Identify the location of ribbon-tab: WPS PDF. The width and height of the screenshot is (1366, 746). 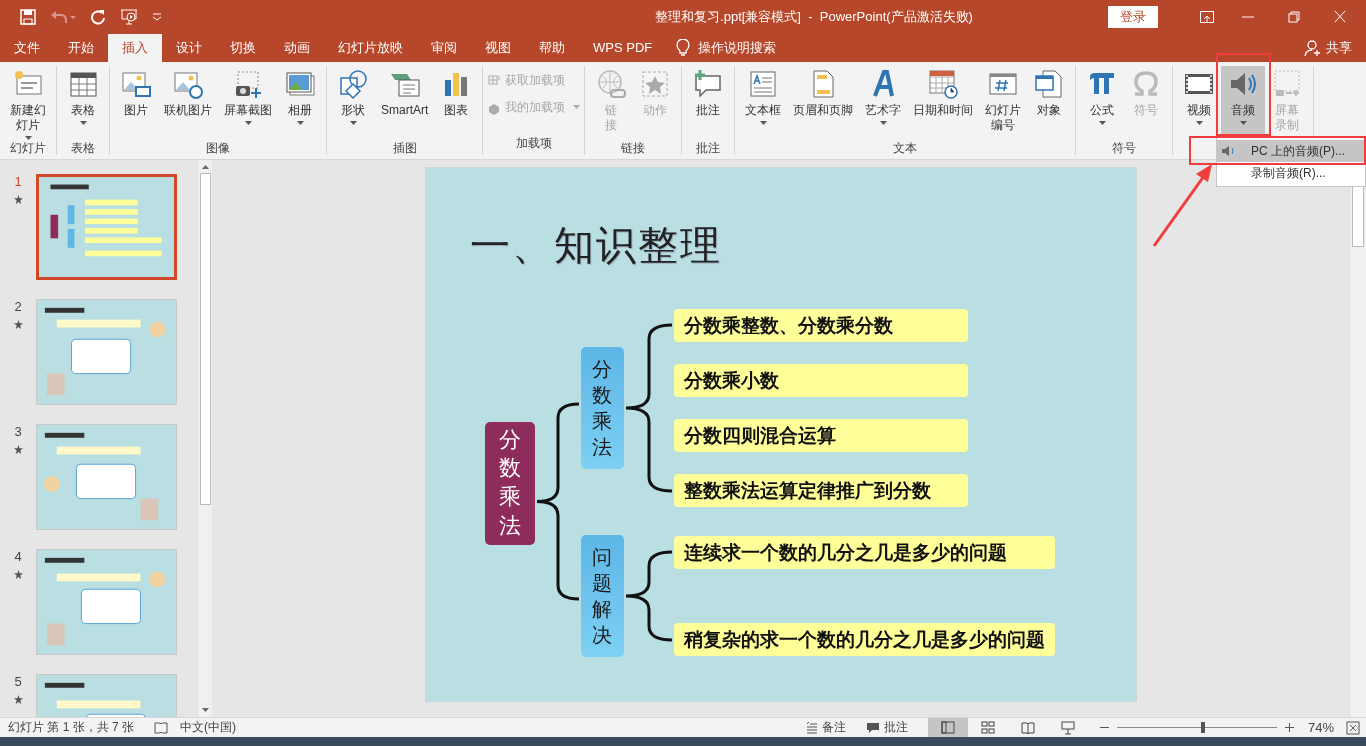
(623, 48).